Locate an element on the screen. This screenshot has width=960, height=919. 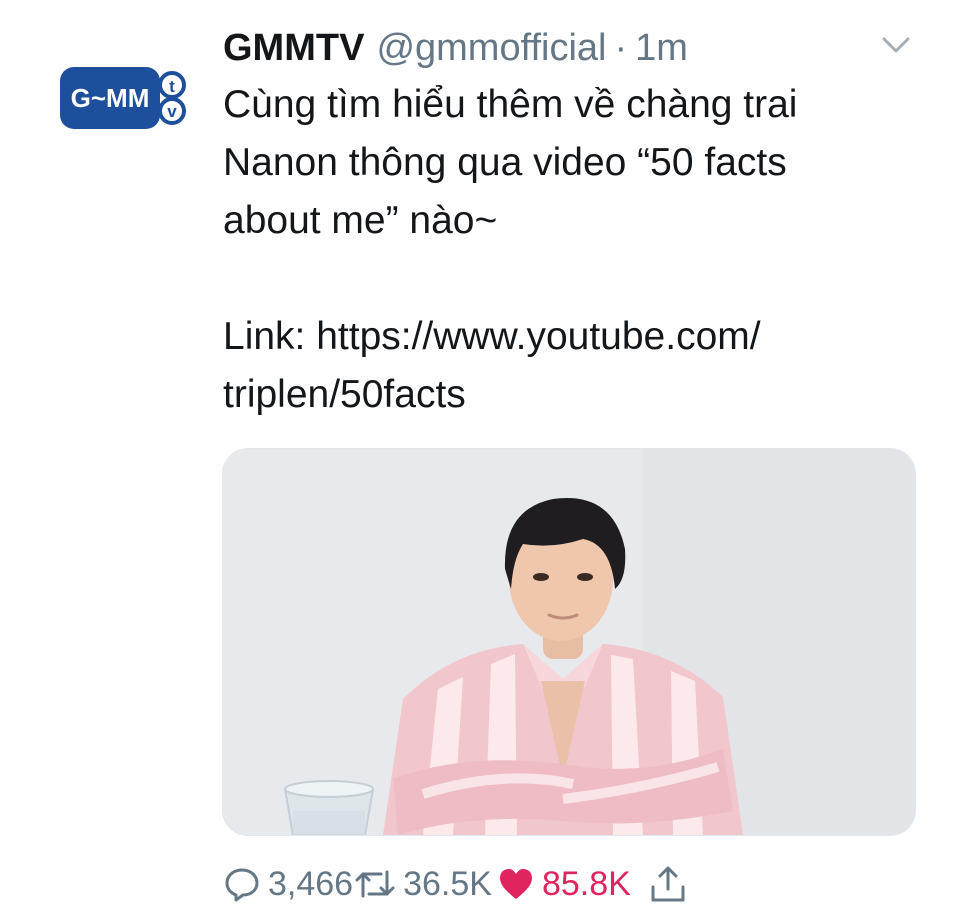
like-count: 85.8K is located at coordinates (586, 883).